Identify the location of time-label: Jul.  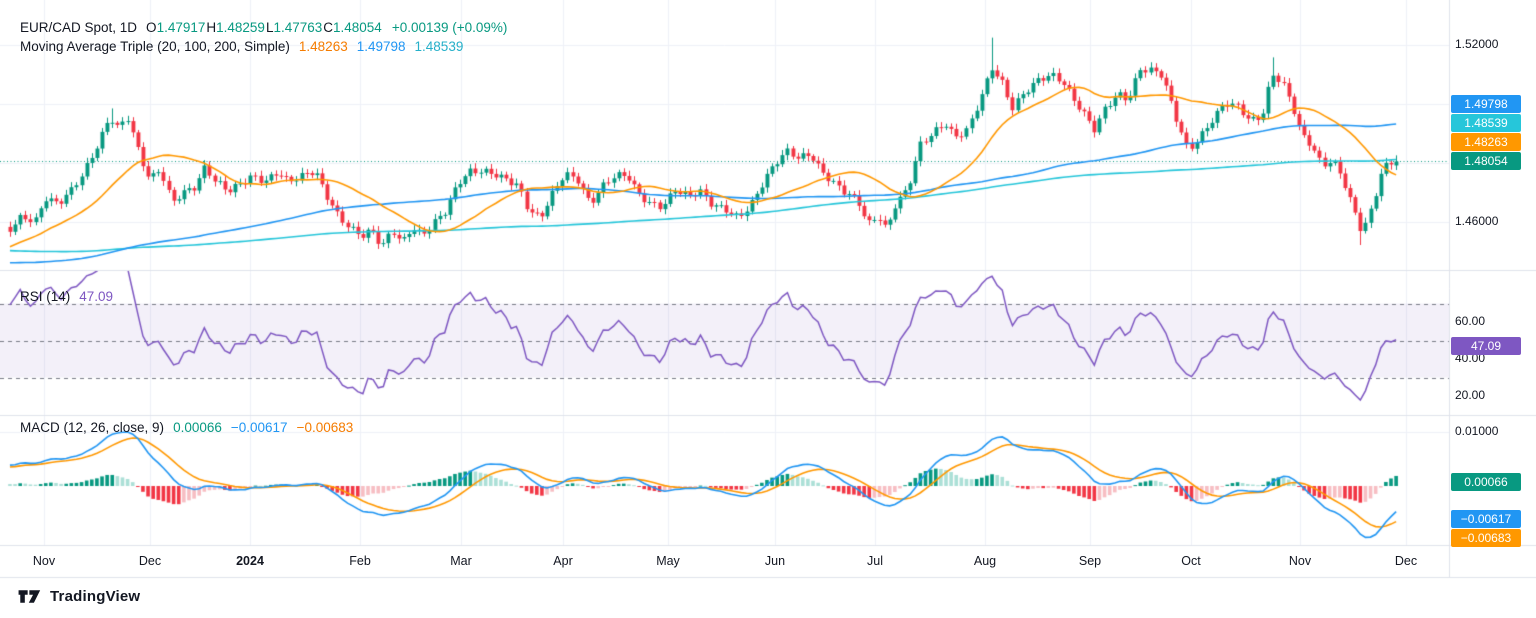
(875, 561).